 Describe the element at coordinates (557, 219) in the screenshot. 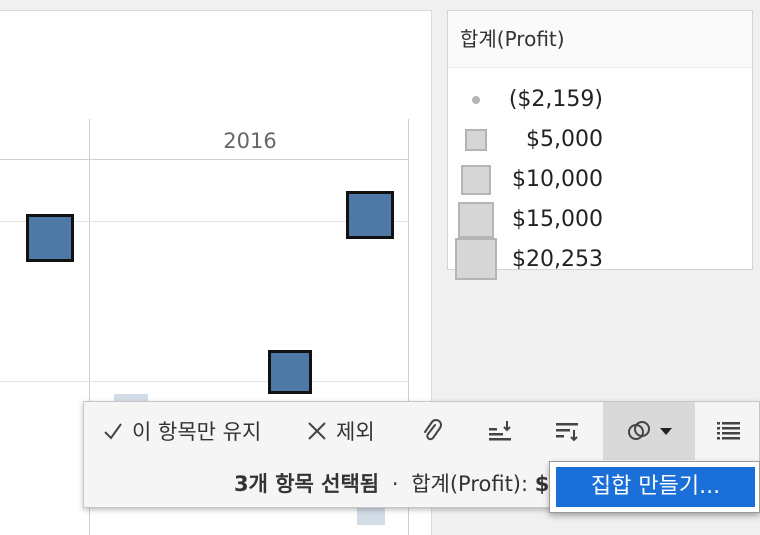

I see `legend-item-label: $15,000` at that location.